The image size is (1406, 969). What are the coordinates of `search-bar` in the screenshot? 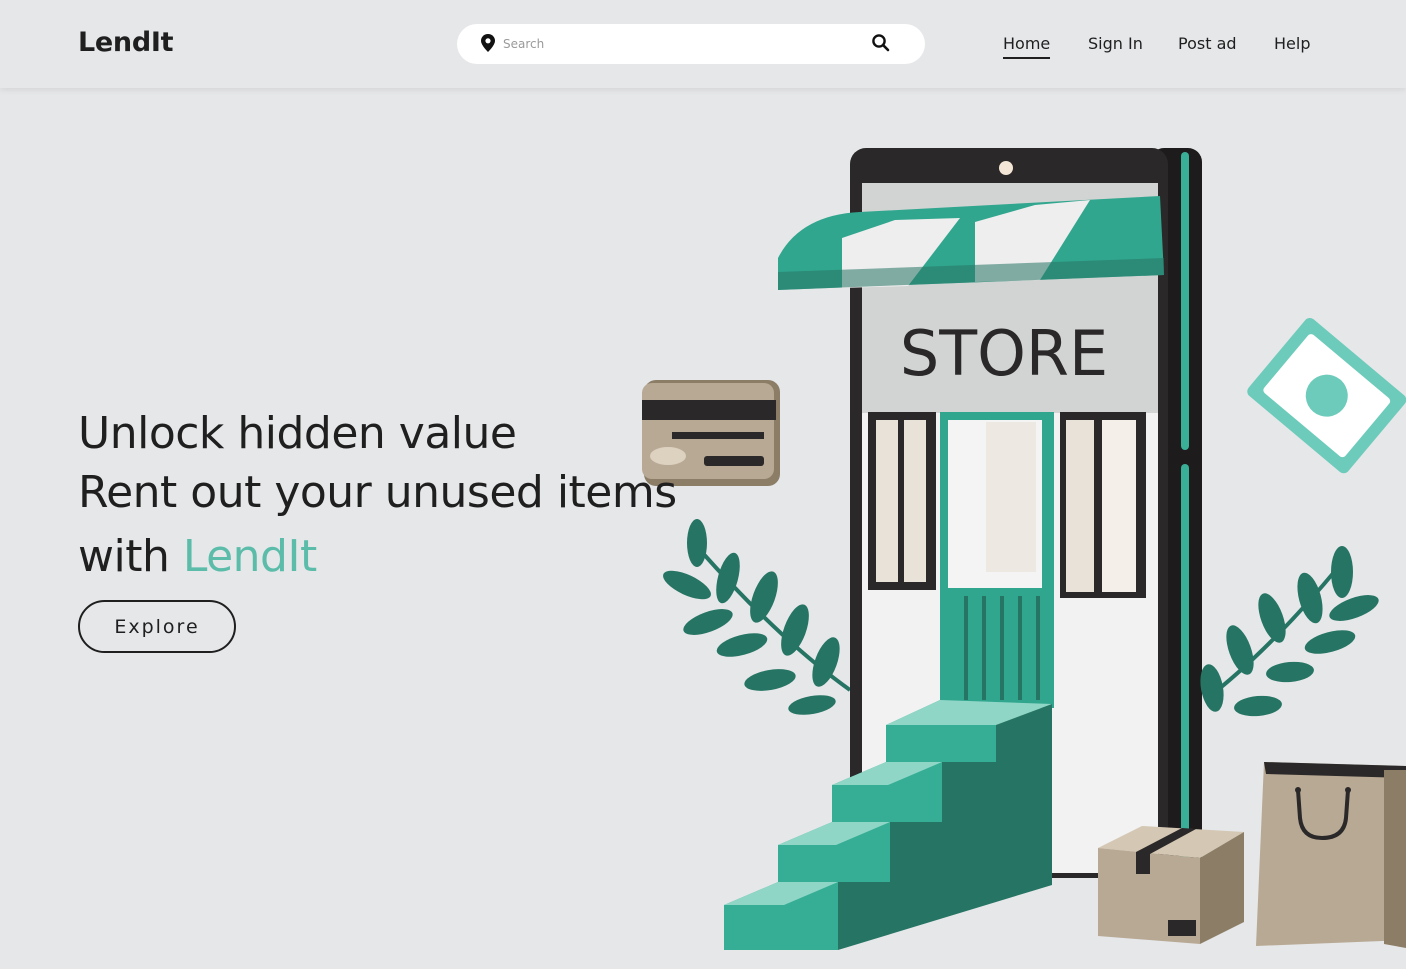 It's located at (691, 44).